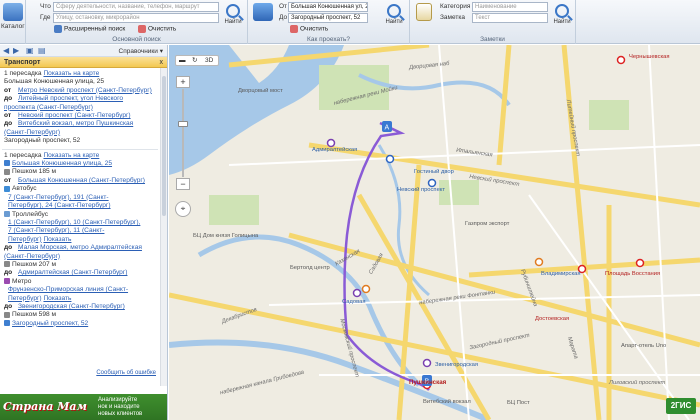  What do you see at coordinates (328, 18) in the screenshot?
I see `route-to-input: Загородный проспект, 52` at bounding box center [328, 18].